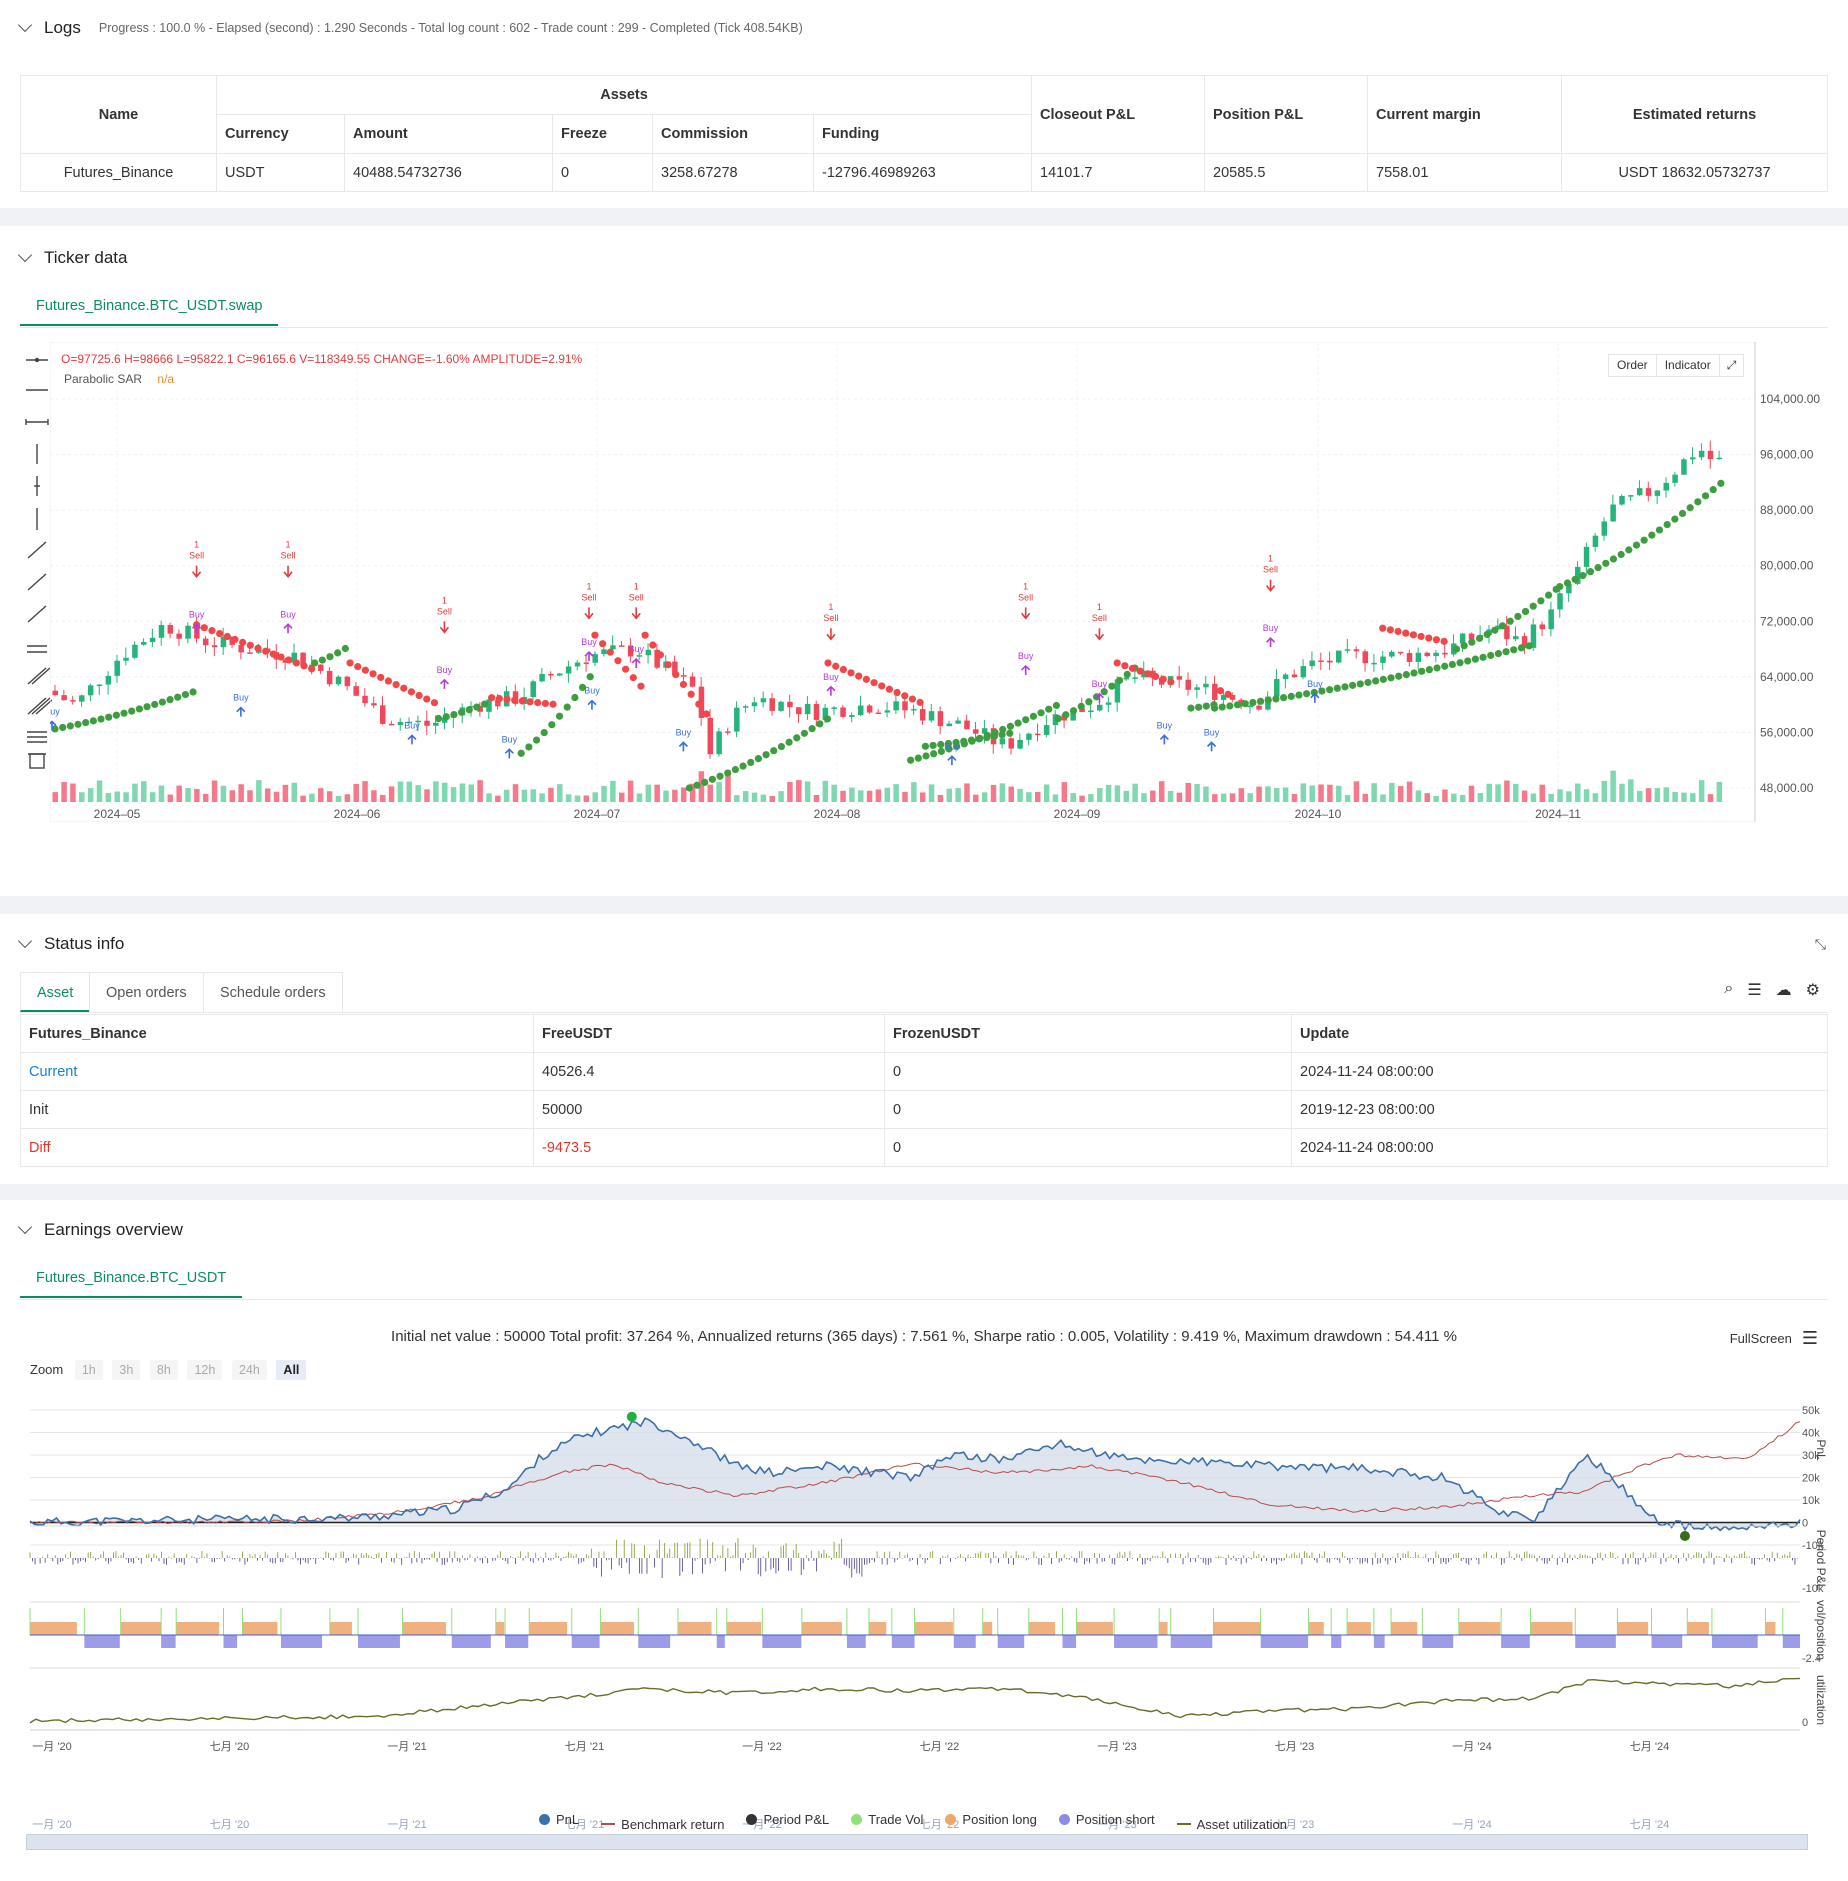  Describe the element at coordinates (131, 1278) in the screenshot. I see `tab-earnings-symbol: Futures_Binance.BTC_USDT` at that location.